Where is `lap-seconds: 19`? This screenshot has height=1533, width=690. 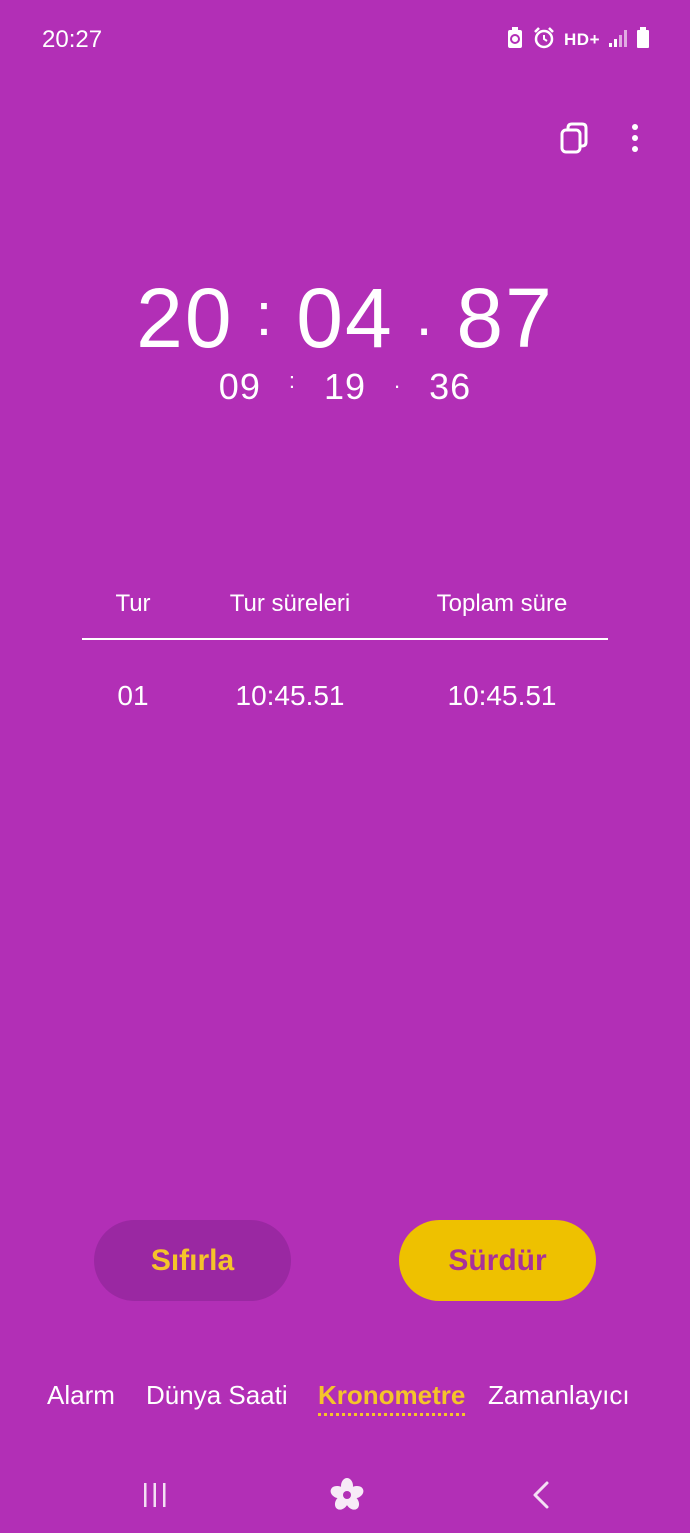 lap-seconds: 19 is located at coordinates (345, 386).